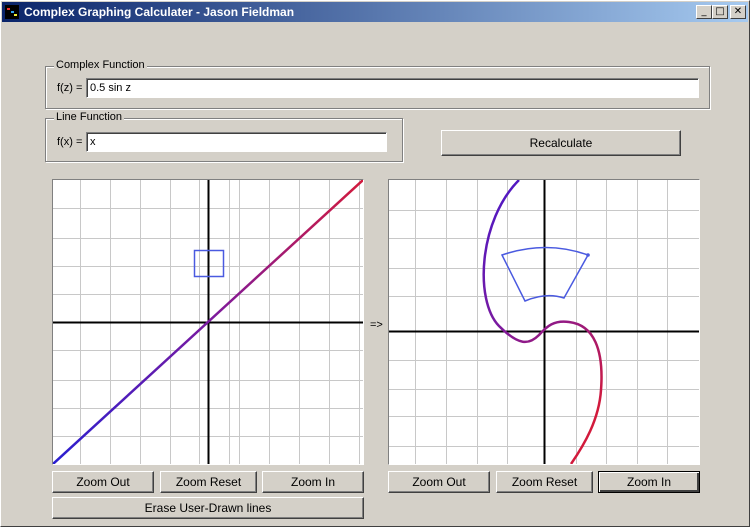 The height and width of the screenshot is (527, 750). Describe the element at coordinates (588, 255) in the screenshot. I see `mapped-selection-endpoint` at that location.